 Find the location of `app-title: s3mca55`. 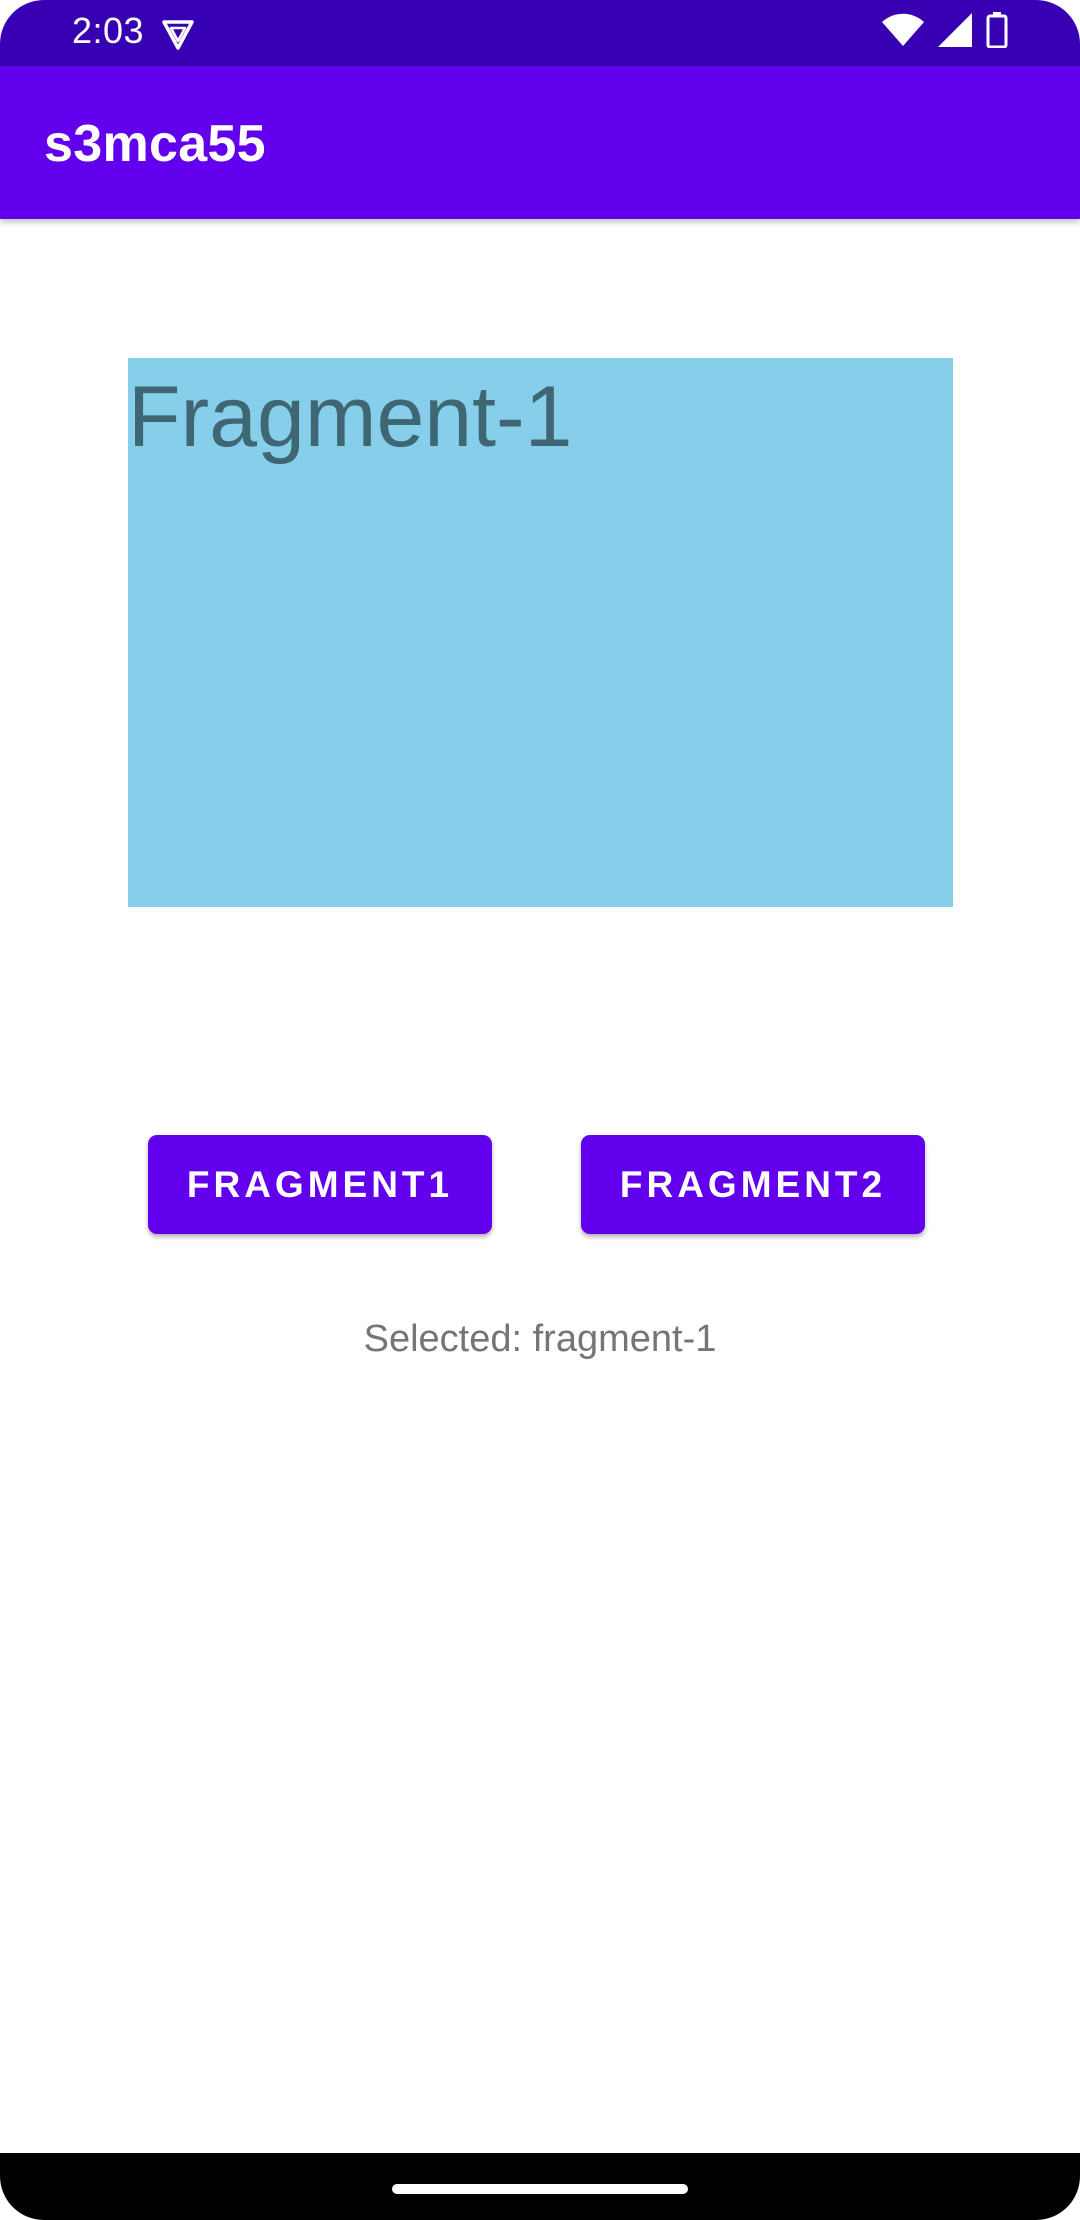

app-title: s3mca55 is located at coordinates (155, 144).